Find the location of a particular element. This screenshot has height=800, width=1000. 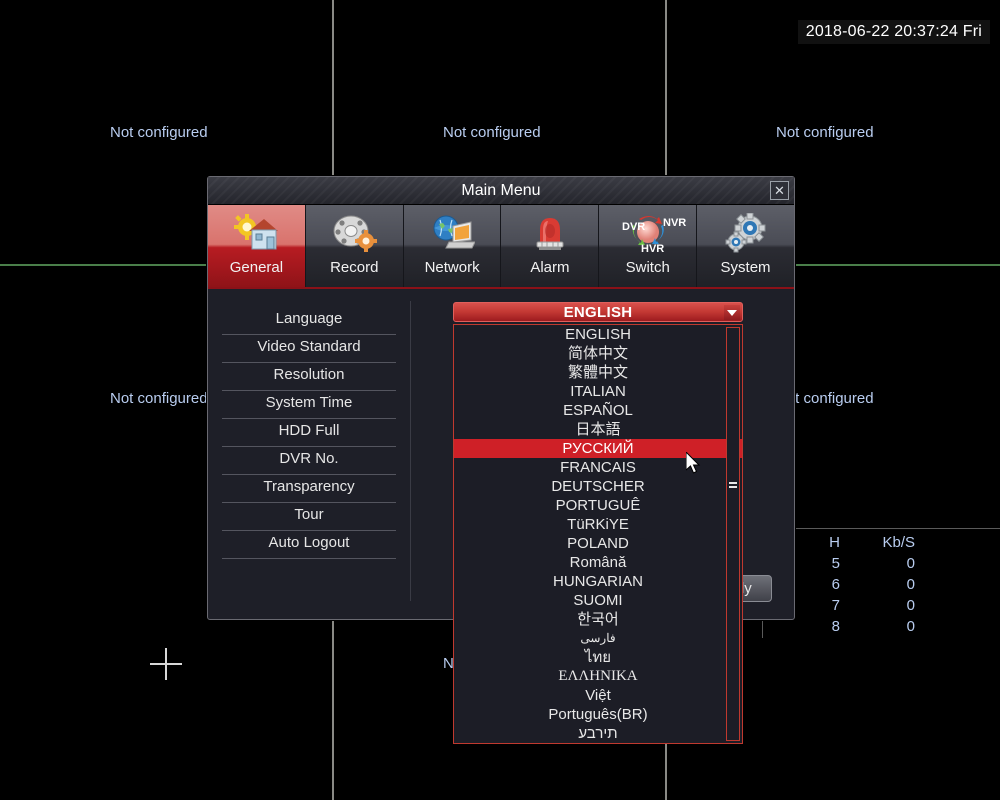

channel-label-3: Not configured is located at coordinates (825, 132).